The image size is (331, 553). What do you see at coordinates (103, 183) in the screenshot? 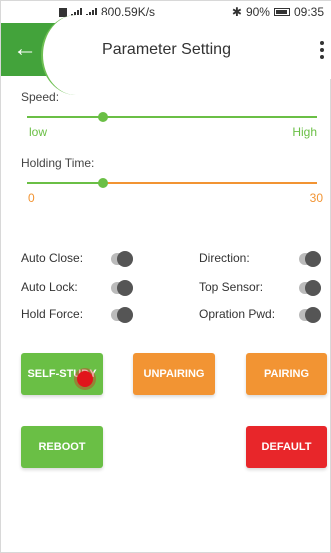
I see `holding-time-slider-thumb` at bounding box center [103, 183].